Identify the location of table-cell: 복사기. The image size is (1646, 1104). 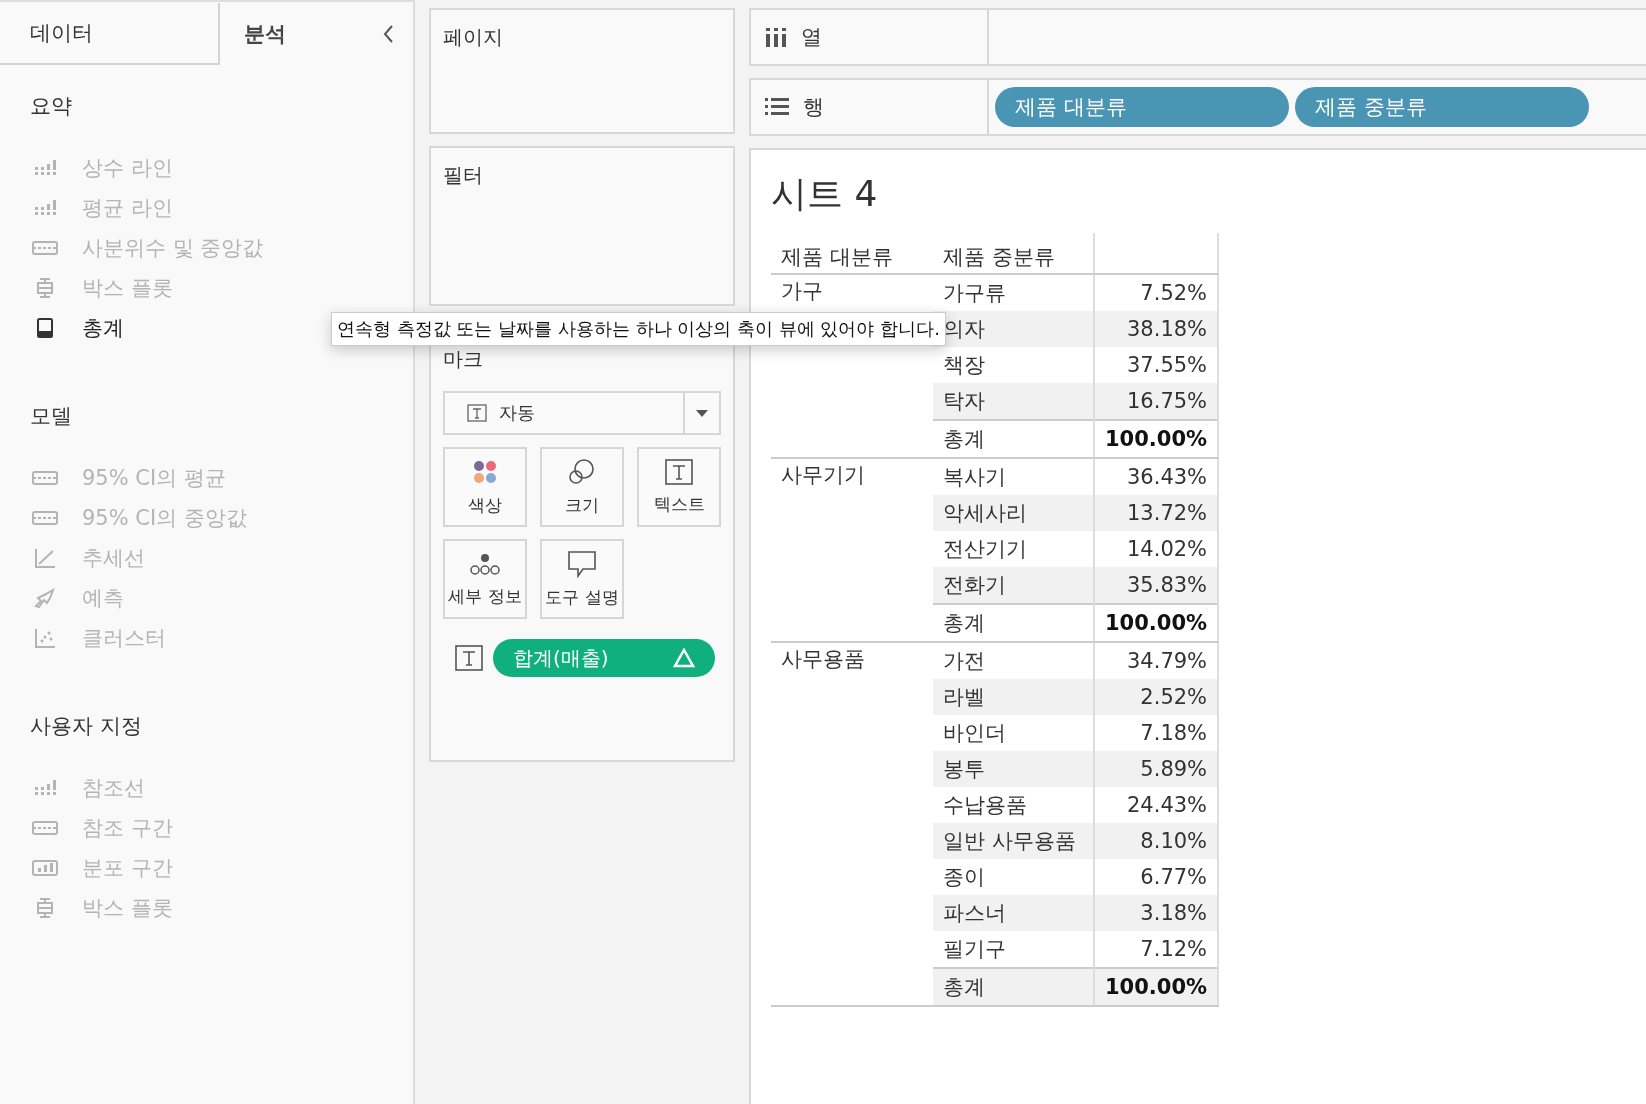
(974, 477).